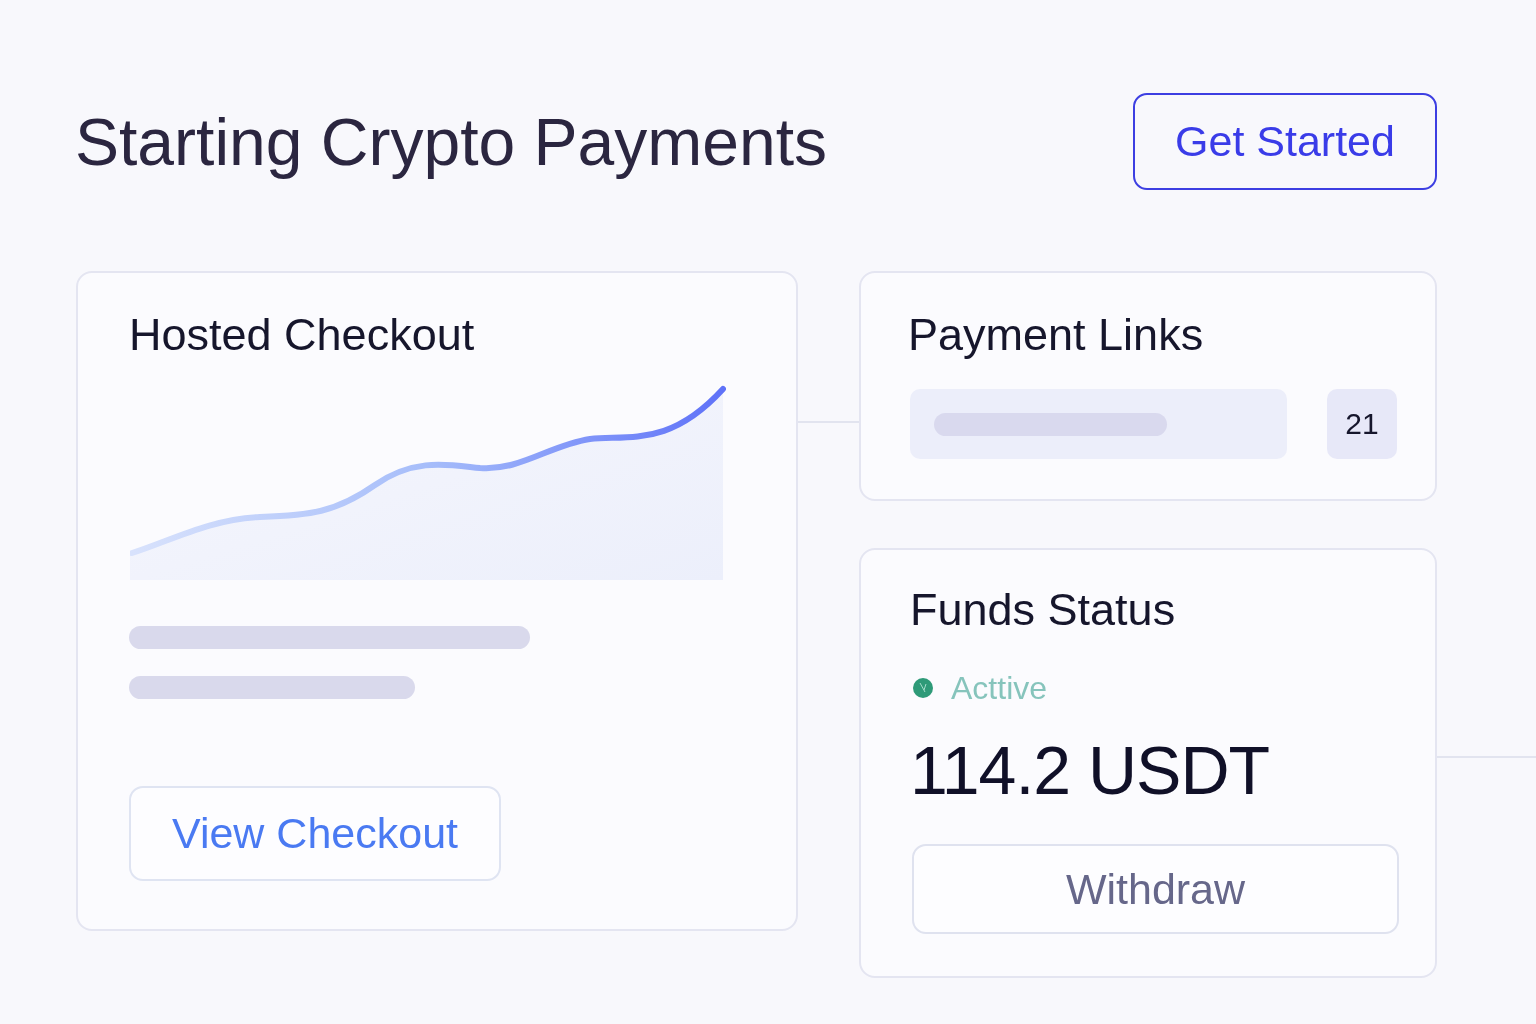 This screenshot has width=1536, height=1024. What do you see at coordinates (1056, 335) in the screenshot?
I see `card-title: Payment Links` at bounding box center [1056, 335].